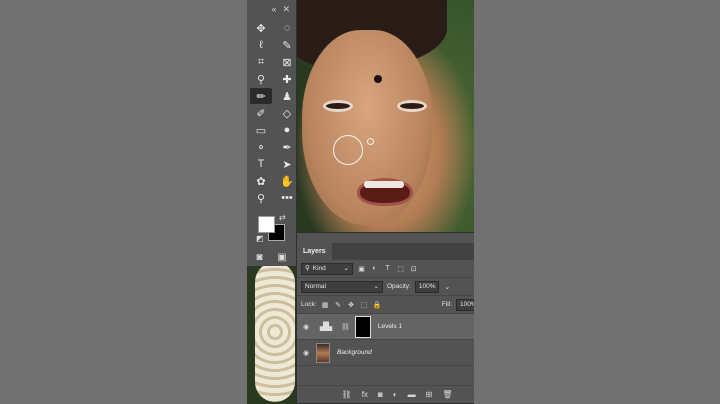  I want to click on search-icon: ⚲, so click(307, 268).